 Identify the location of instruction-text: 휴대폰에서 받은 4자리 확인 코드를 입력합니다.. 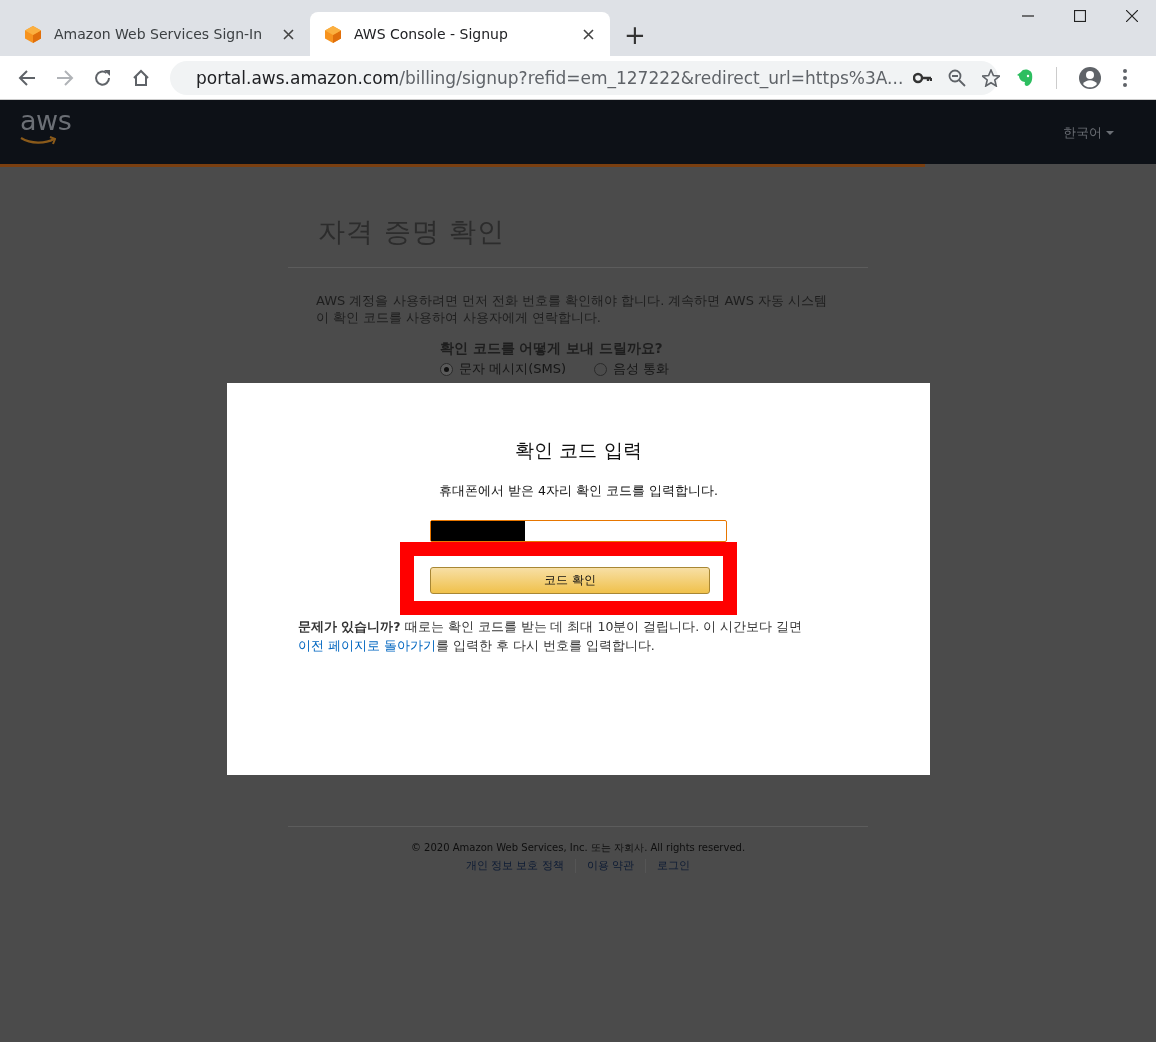
(578, 491).